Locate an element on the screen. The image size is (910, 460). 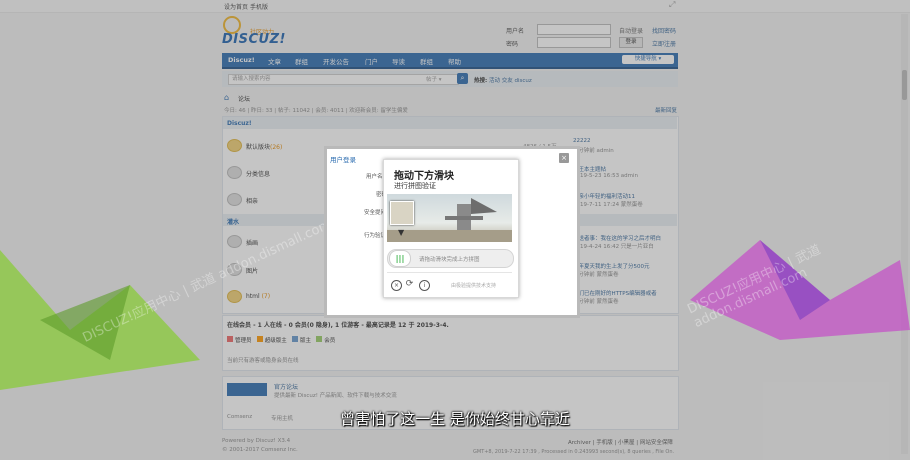
slider-hint: 请拖动滑块完成上方拼图 is located at coordinates (449, 260).